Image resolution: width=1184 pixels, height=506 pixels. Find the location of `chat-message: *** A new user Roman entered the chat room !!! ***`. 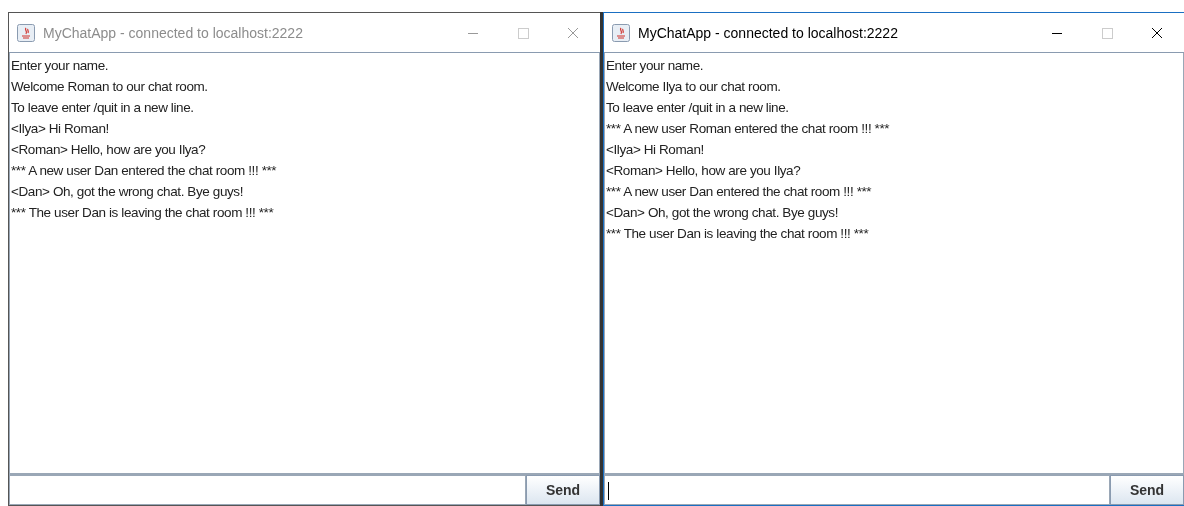

chat-message: *** A new user Roman entered the chat room !!! *** is located at coordinates (748, 129).